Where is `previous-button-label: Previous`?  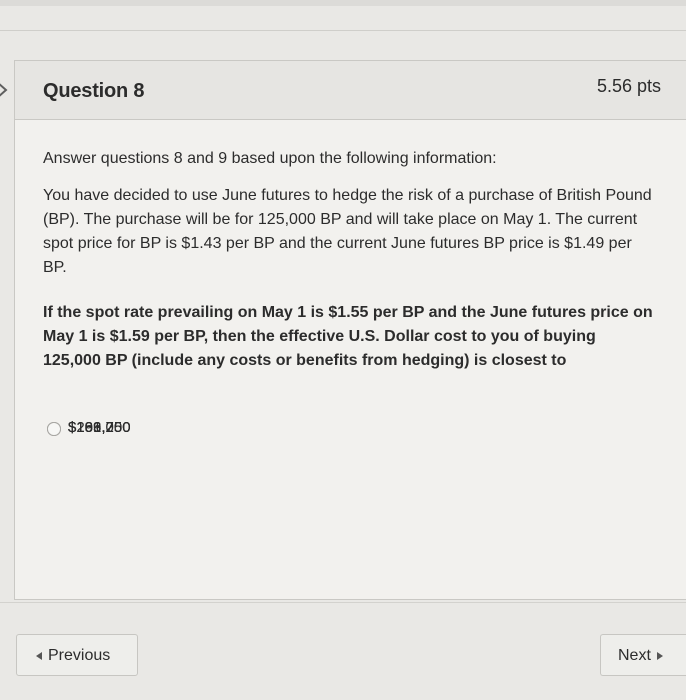 previous-button-label: Previous is located at coordinates (79, 655).